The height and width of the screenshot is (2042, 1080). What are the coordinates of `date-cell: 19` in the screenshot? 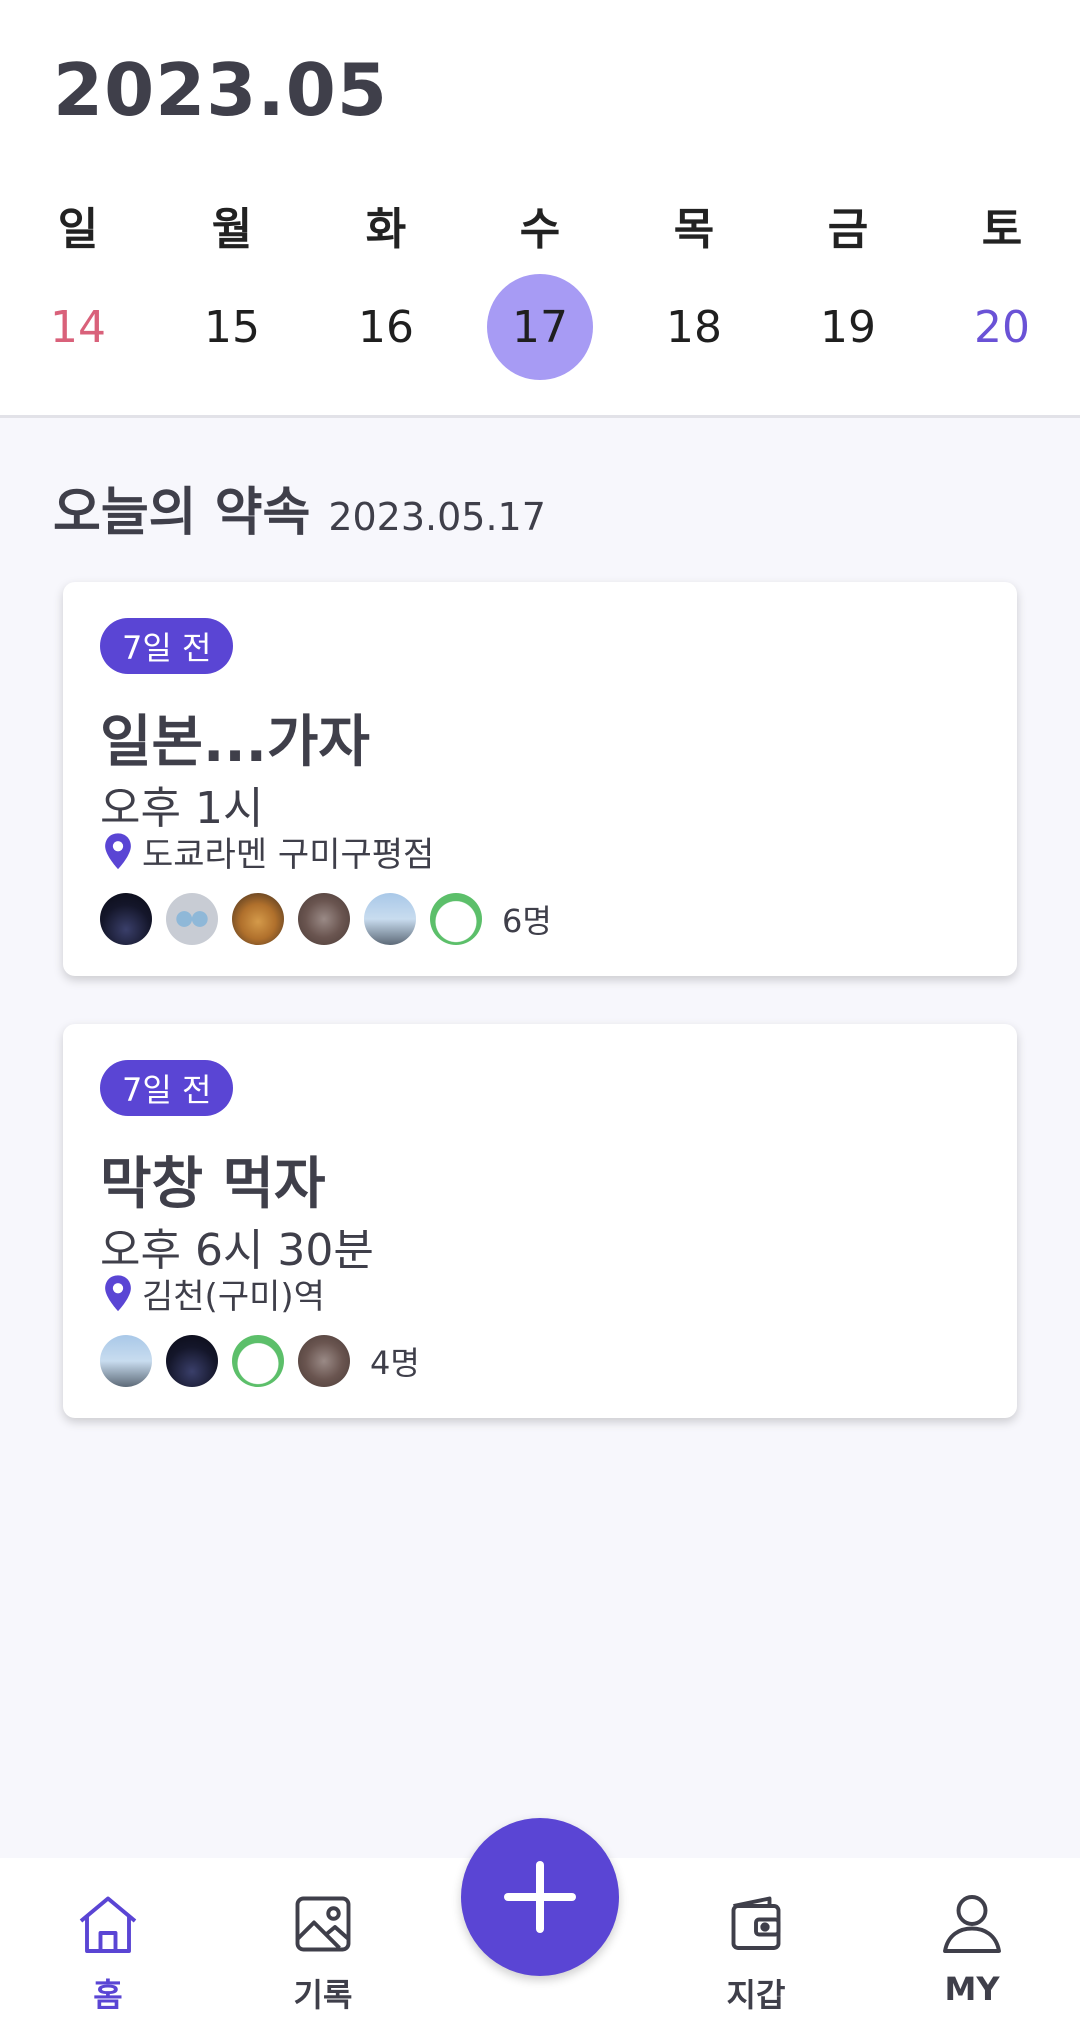 It's located at (848, 327).